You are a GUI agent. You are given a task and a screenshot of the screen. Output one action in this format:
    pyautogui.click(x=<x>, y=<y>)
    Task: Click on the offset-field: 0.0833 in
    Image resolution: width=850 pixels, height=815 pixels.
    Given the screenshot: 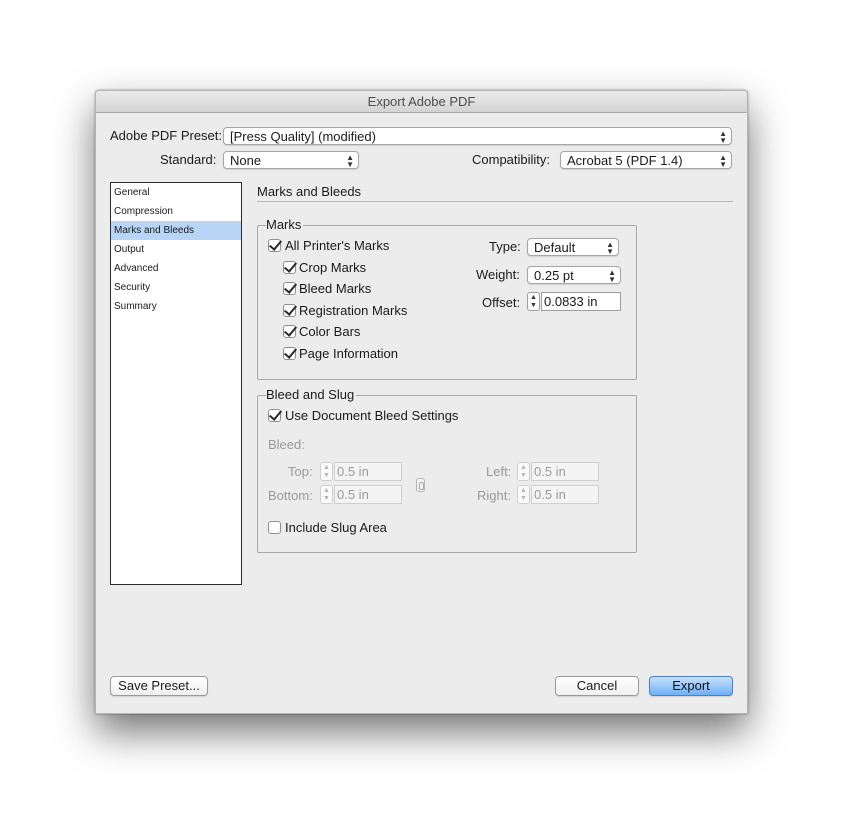 What is the action you would take?
    pyautogui.click(x=581, y=301)
    